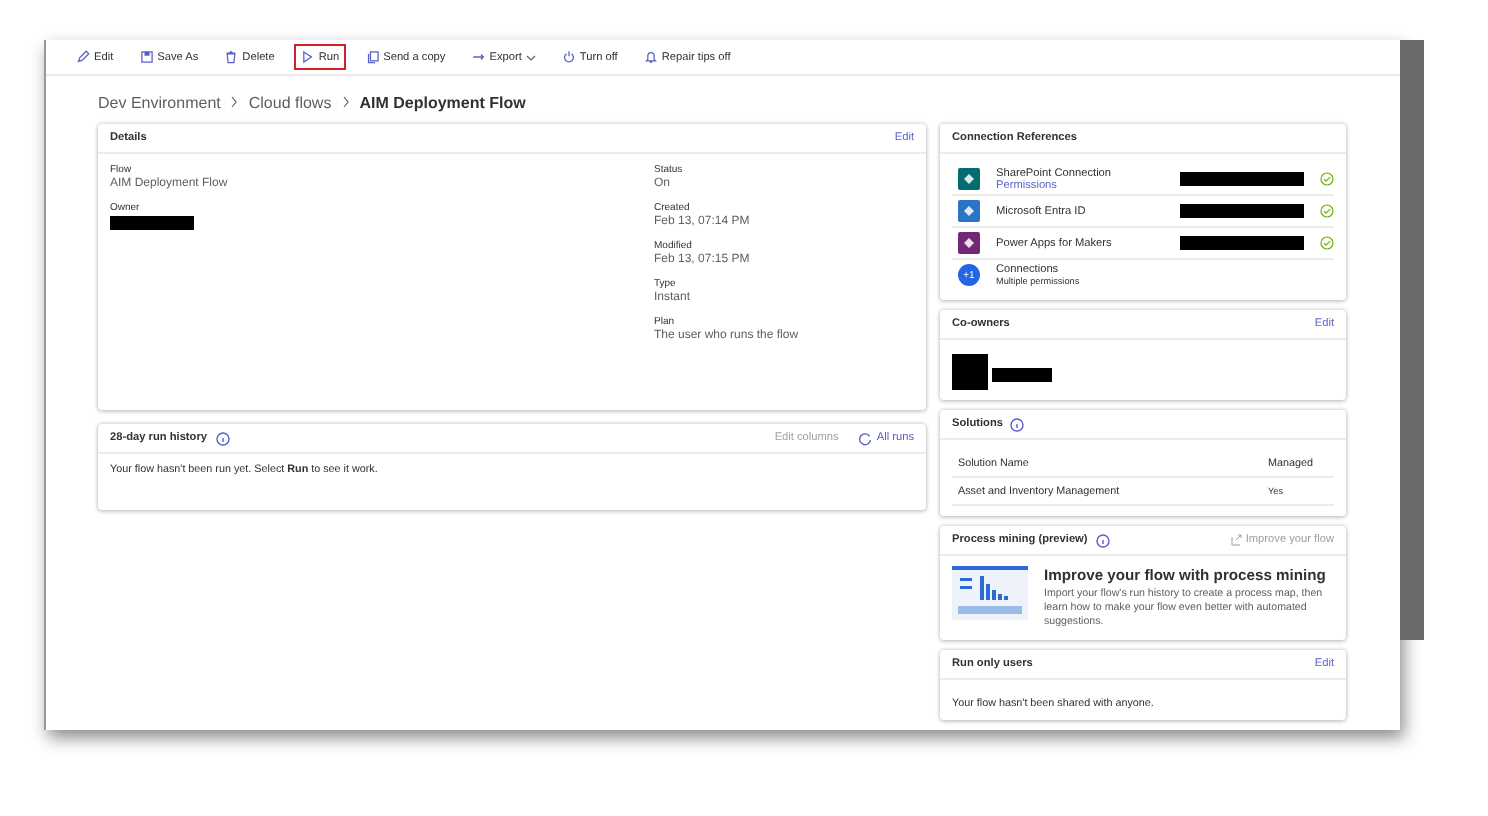 The height and width of the screenshot is (816, 1488). I want to click on play-icon, so click(307, 57).